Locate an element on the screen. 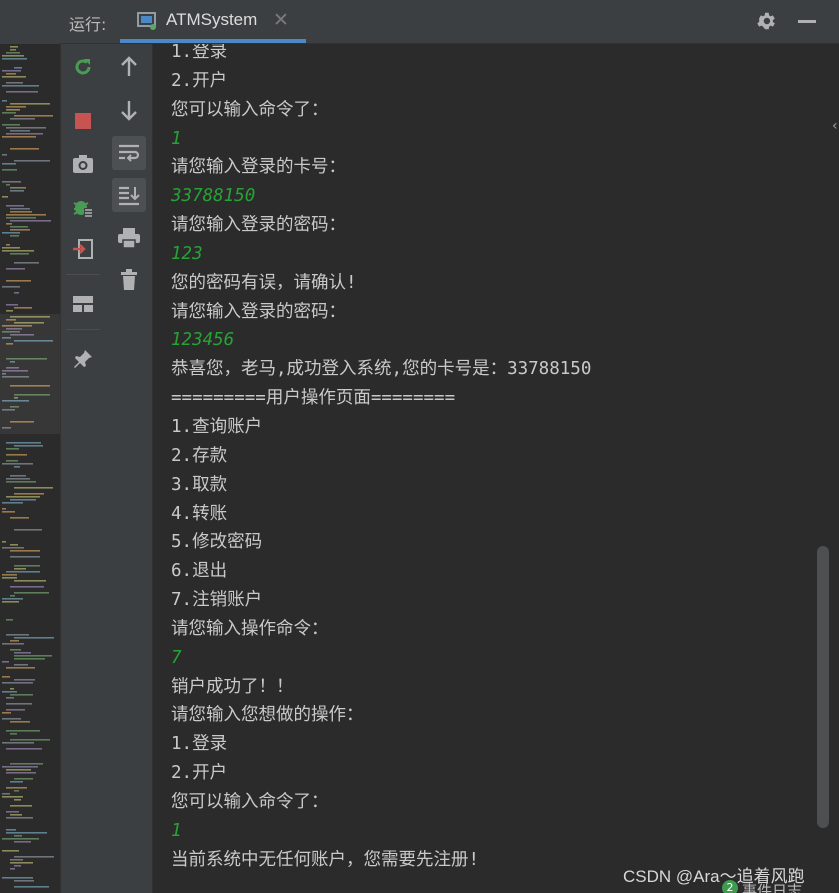 This screenshot has height=893, width=839. console-output-line: 销户成功了！！ is located at coordinates (232, 686).